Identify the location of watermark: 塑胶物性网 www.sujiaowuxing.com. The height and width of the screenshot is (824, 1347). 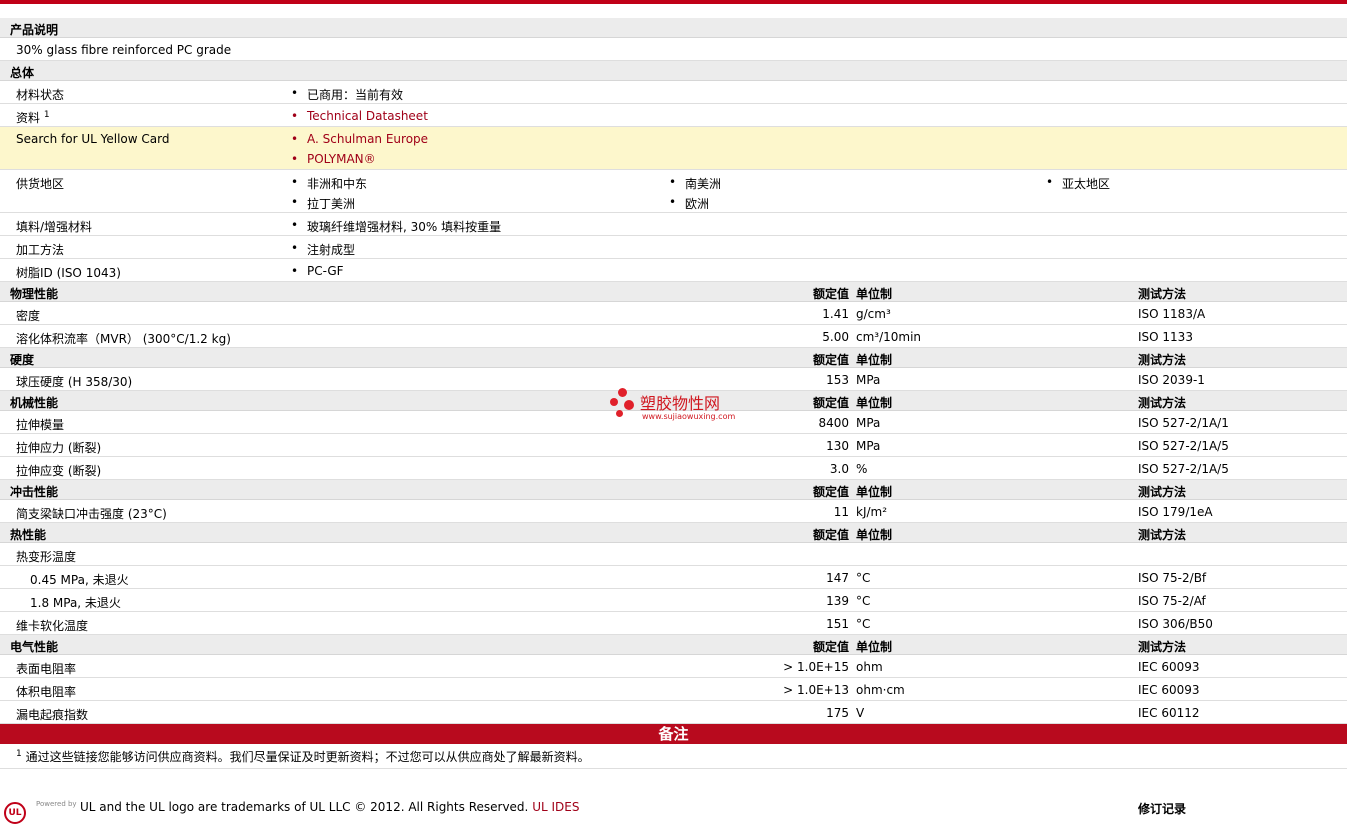
(680, 406).